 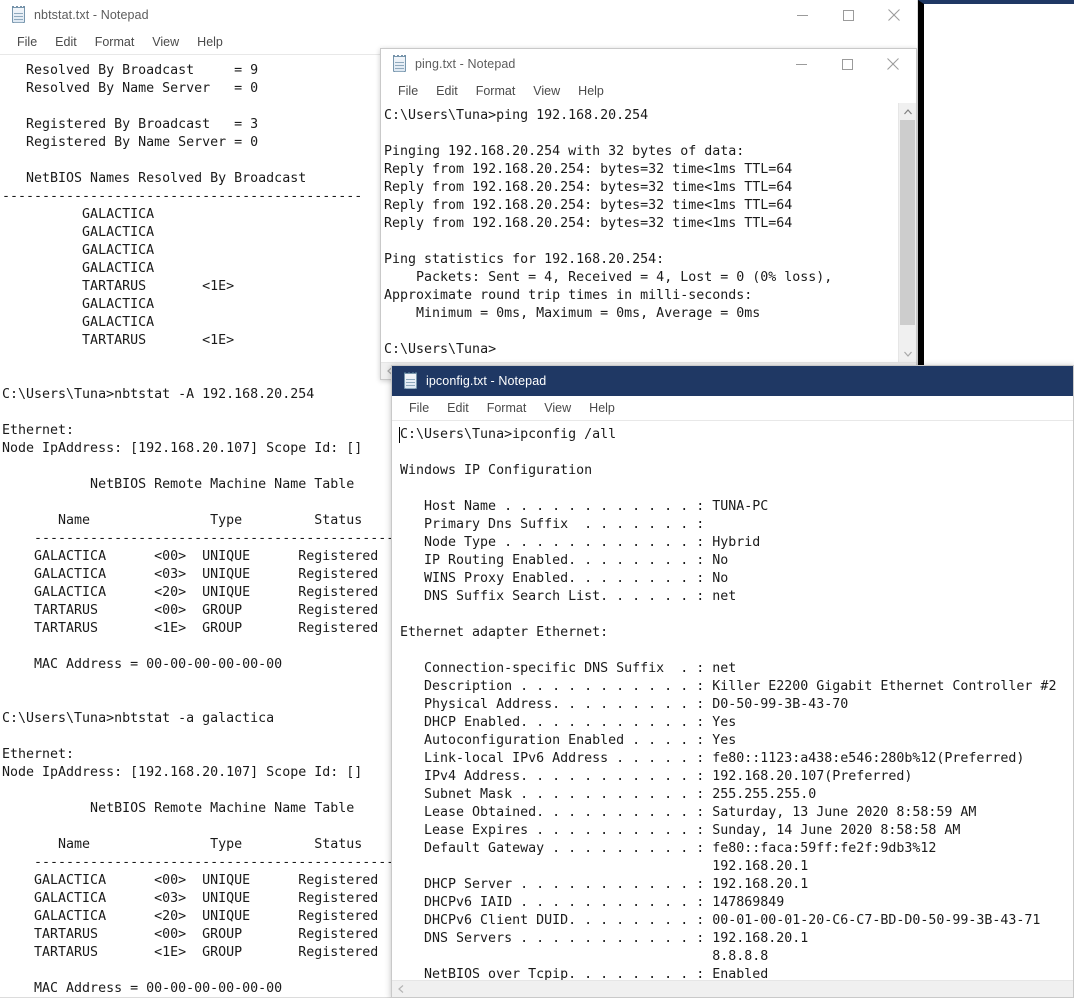 I want to click on window-controls-ping, so click(x=847, y=64).